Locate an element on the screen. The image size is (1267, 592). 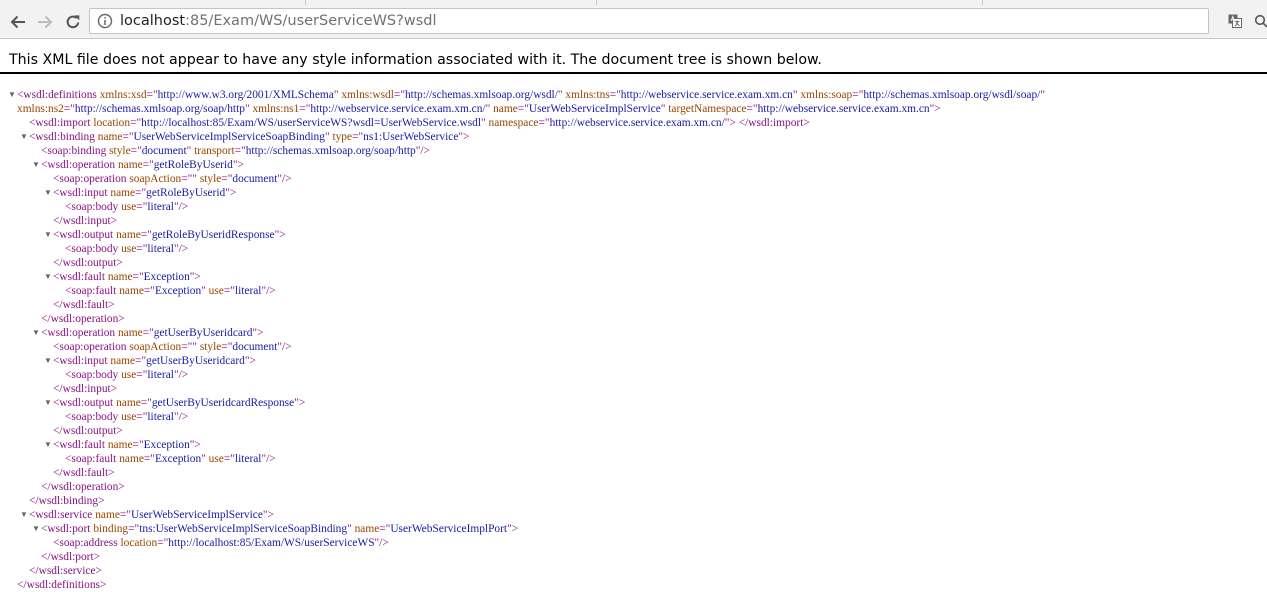
xml-attribute-value: http://schemas.xmlsoap.org/wsdl/soap/ is located at coordinates (952, 95).